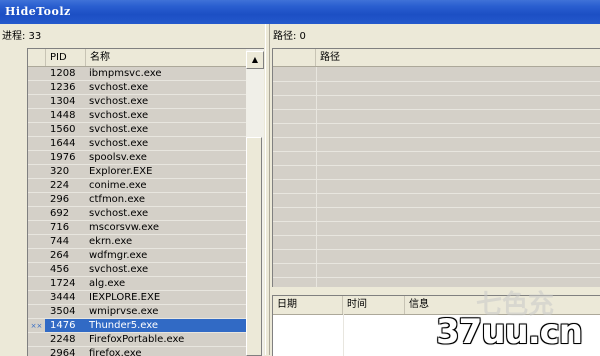  I want to click on process-pid: 716, so click(60, 227).